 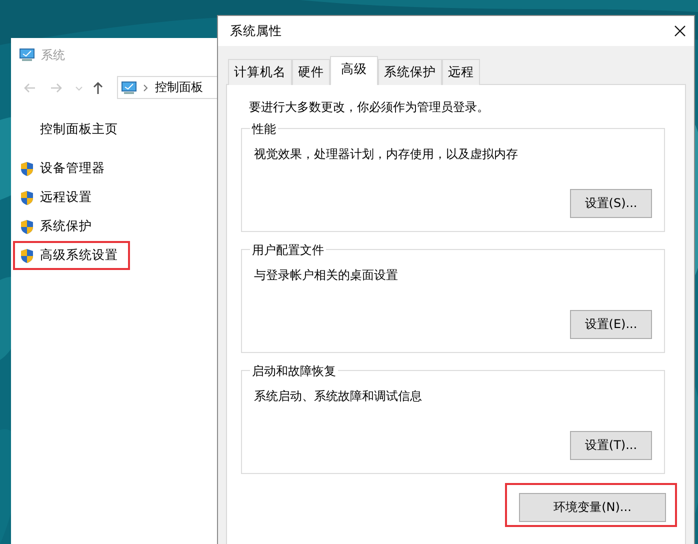 I want to click on sidebar-link: 远程设置, so click(x=66, y=197).